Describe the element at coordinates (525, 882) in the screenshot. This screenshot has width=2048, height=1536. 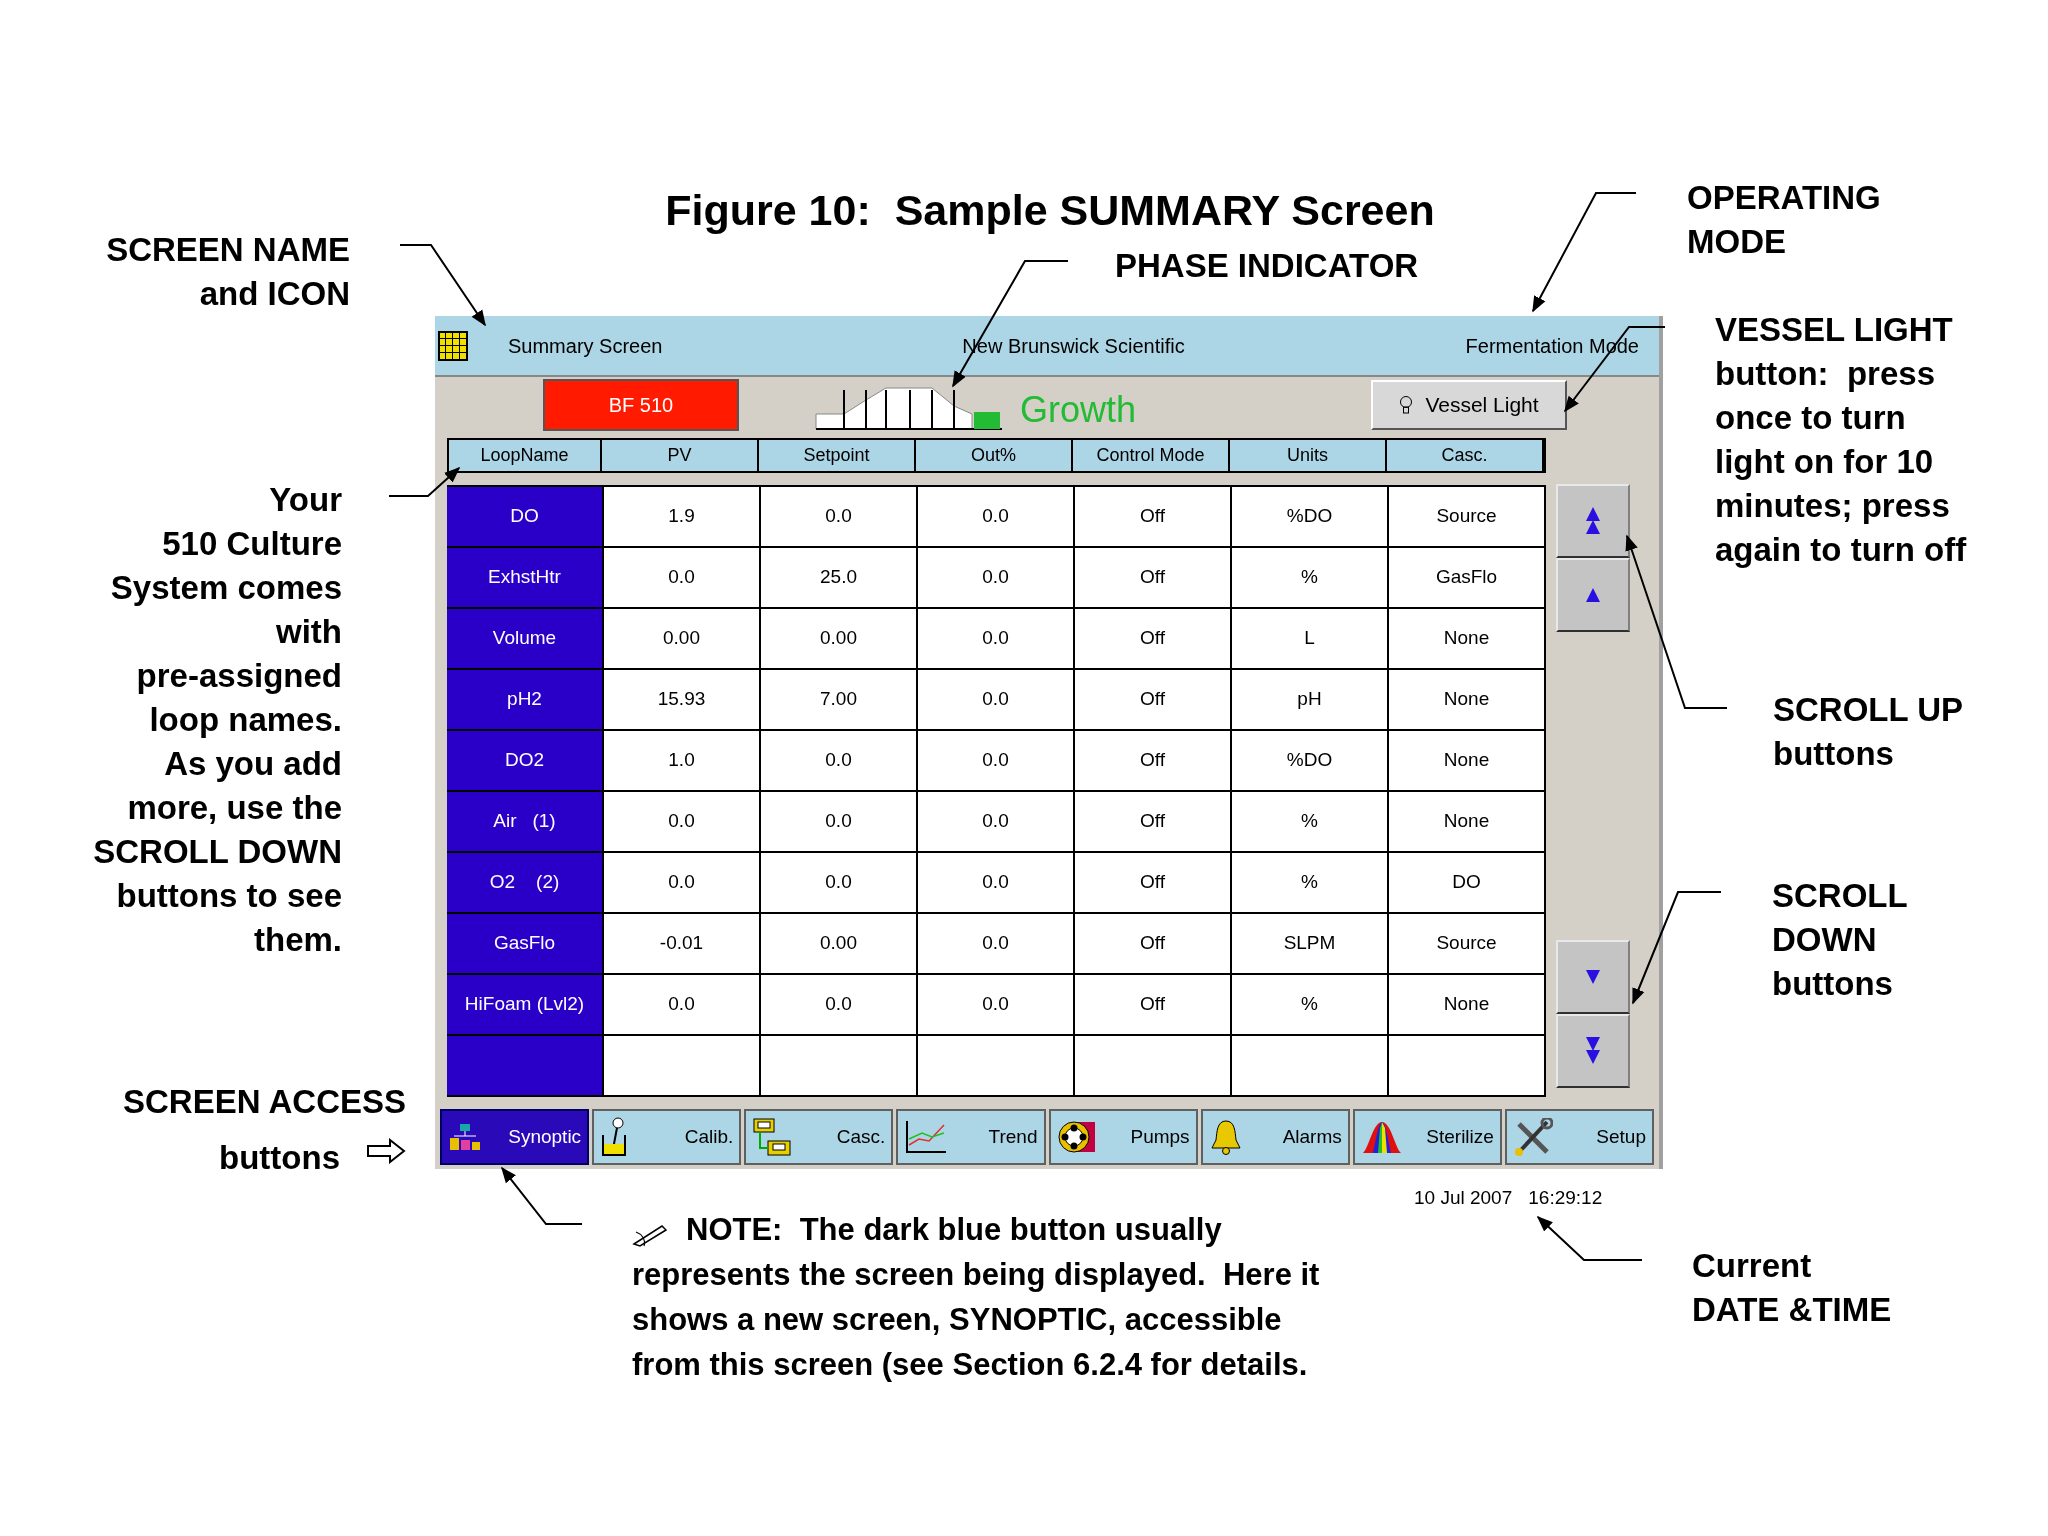
I see `loop-name-button: O2 (2)` at that location.